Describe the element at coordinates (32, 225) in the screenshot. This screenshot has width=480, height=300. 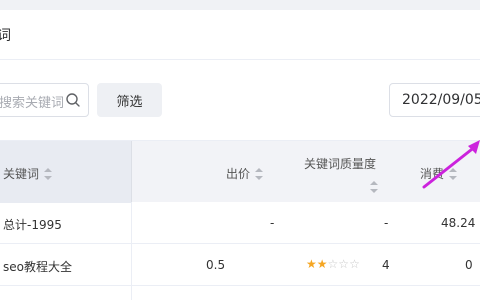
I see `keyword-cell: 总计-1995` at that location.